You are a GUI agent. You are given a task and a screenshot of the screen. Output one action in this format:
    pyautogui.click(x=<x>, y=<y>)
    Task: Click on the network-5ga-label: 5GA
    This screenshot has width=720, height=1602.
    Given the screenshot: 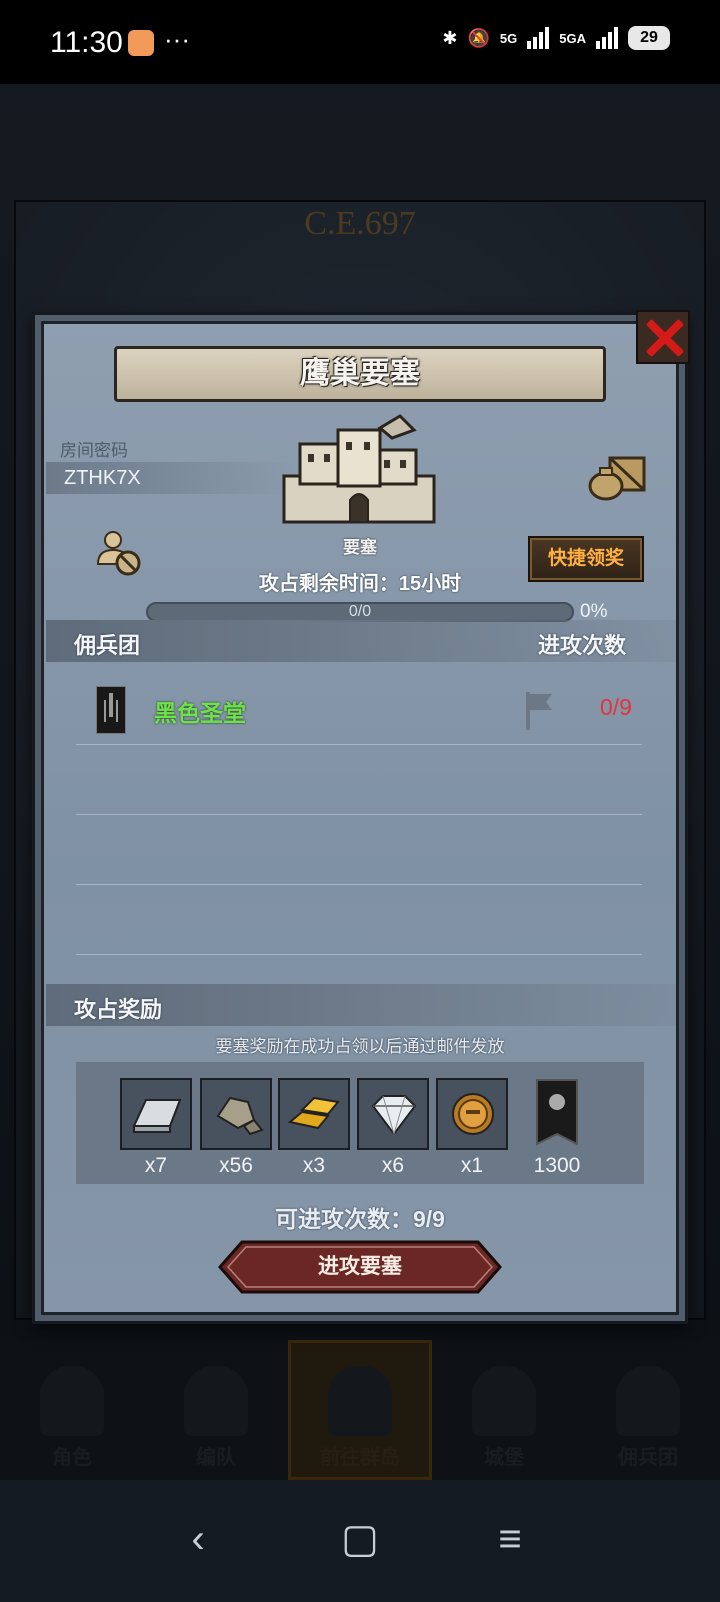 What is the action you would take?
    pyautogui.click(x=572, y=38)
    